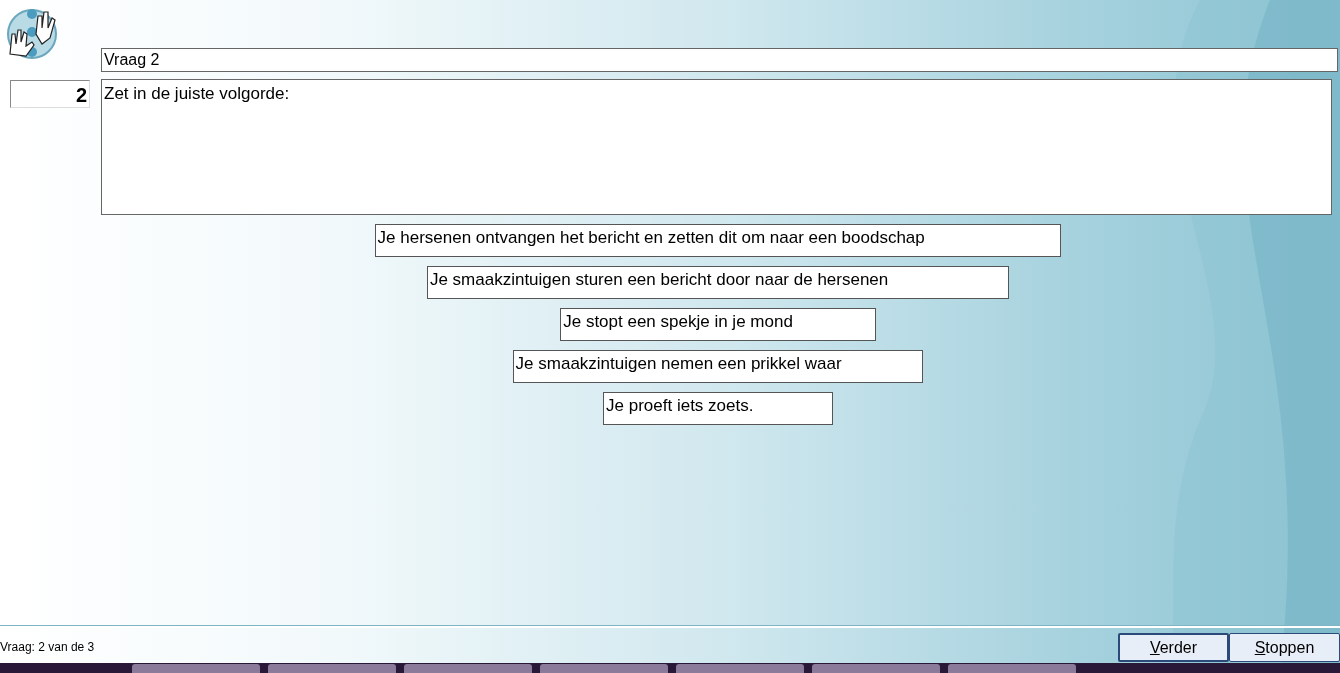 The height and width of the screenshot is (673, 1340). What do you see at coordinates (718, 366) in the screenshot?
I see `draggable-answer-item: Je smaakzintuigen nemen een prikkel waar` at bounding box center [718, 366].